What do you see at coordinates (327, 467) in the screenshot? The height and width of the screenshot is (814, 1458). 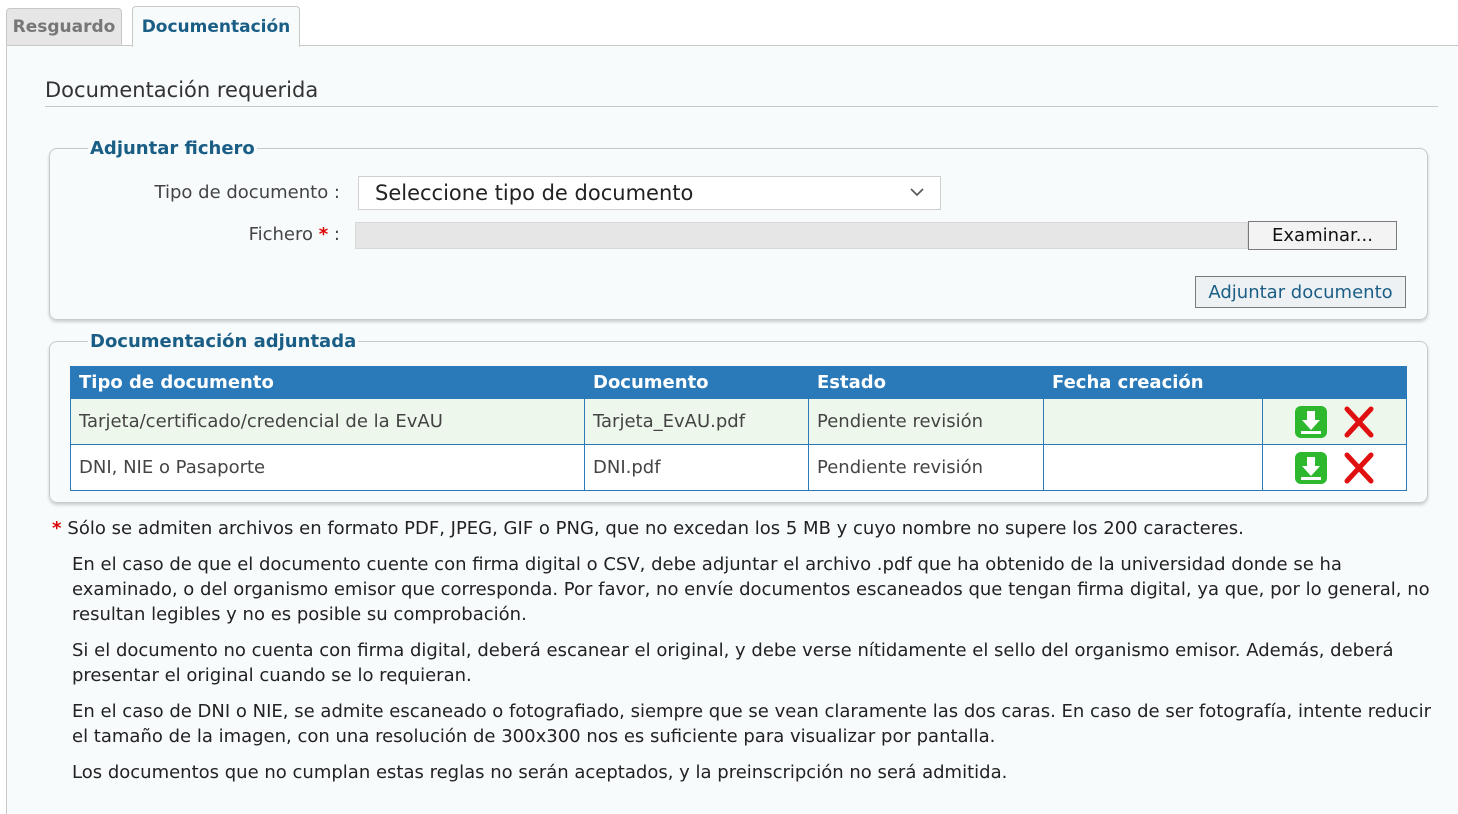 I see `cell-tipo: DNI, NIE o Pasaporte` at bounding box center [327, 467].